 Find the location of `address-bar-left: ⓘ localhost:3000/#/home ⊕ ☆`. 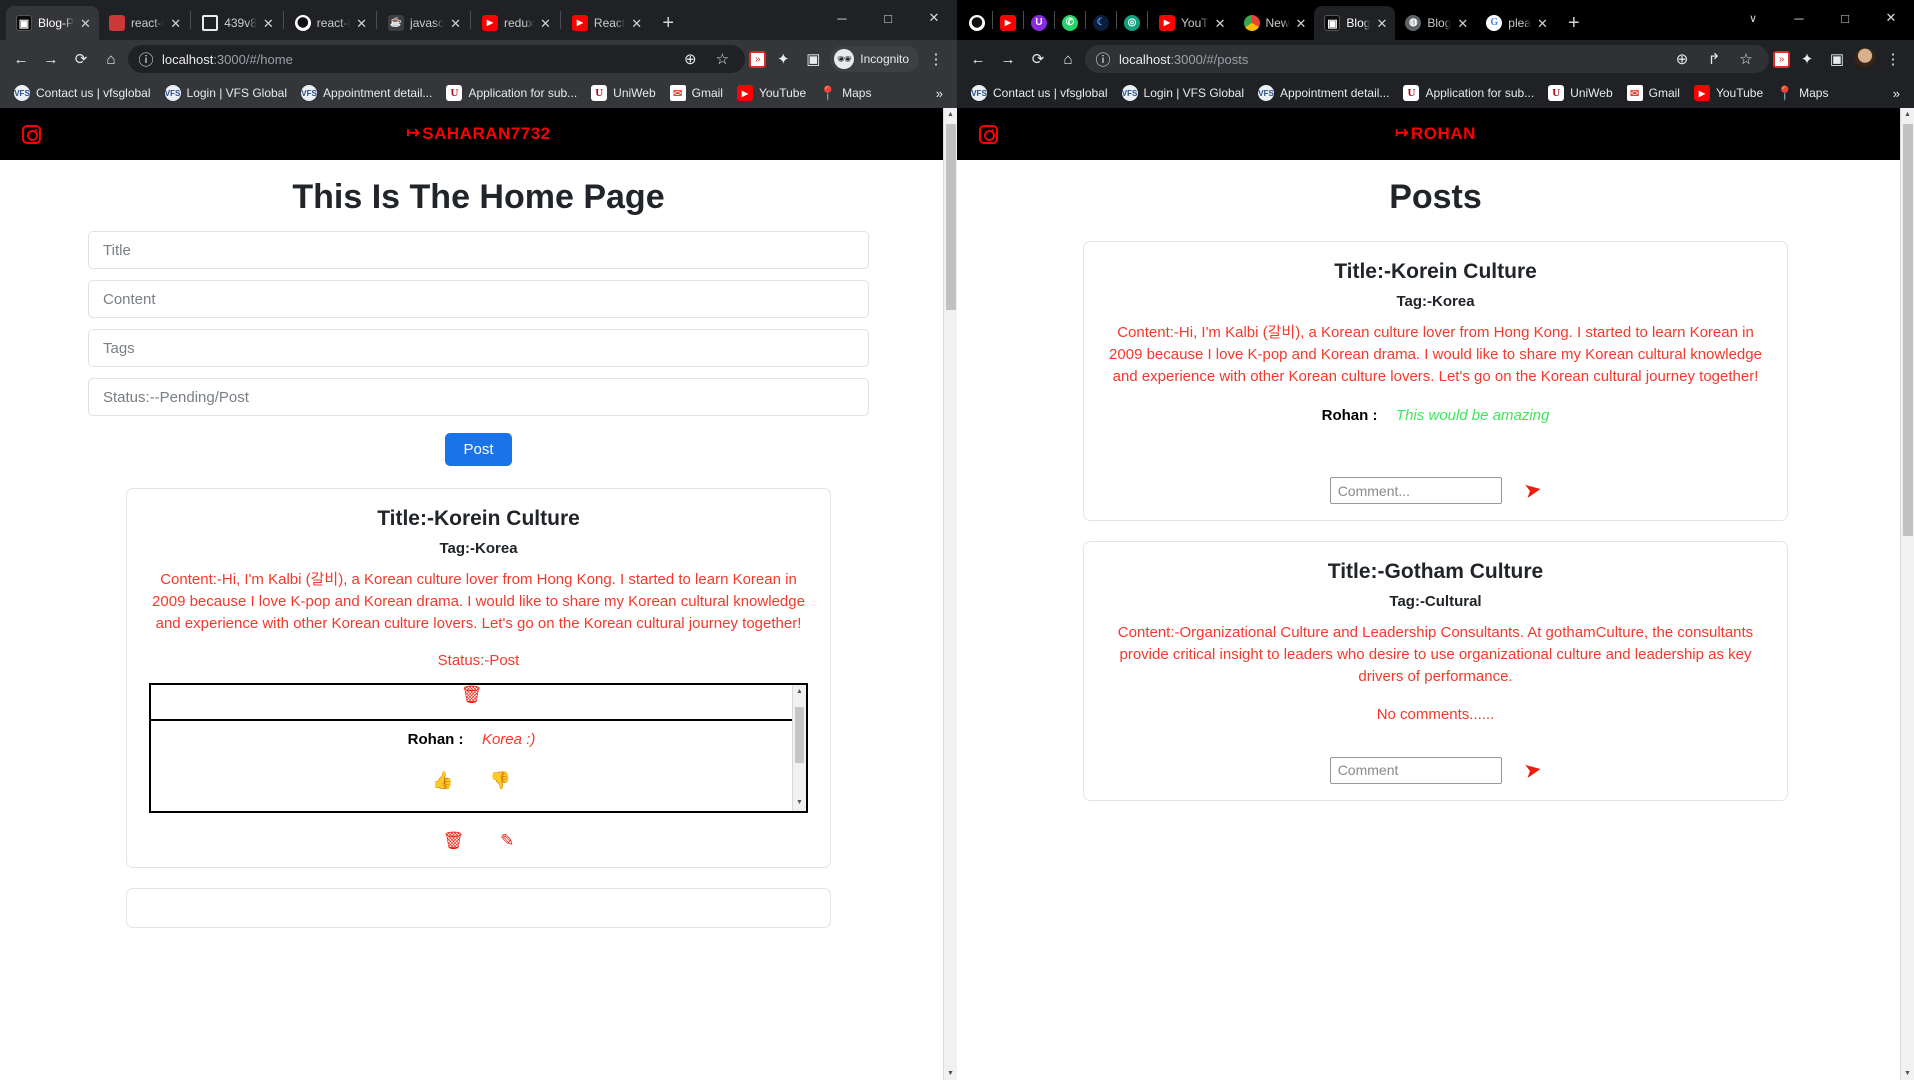

address-bar-left: ⓘ localhost:3000/#/home ⊕ ☆ is located at coordinates (437, 59).